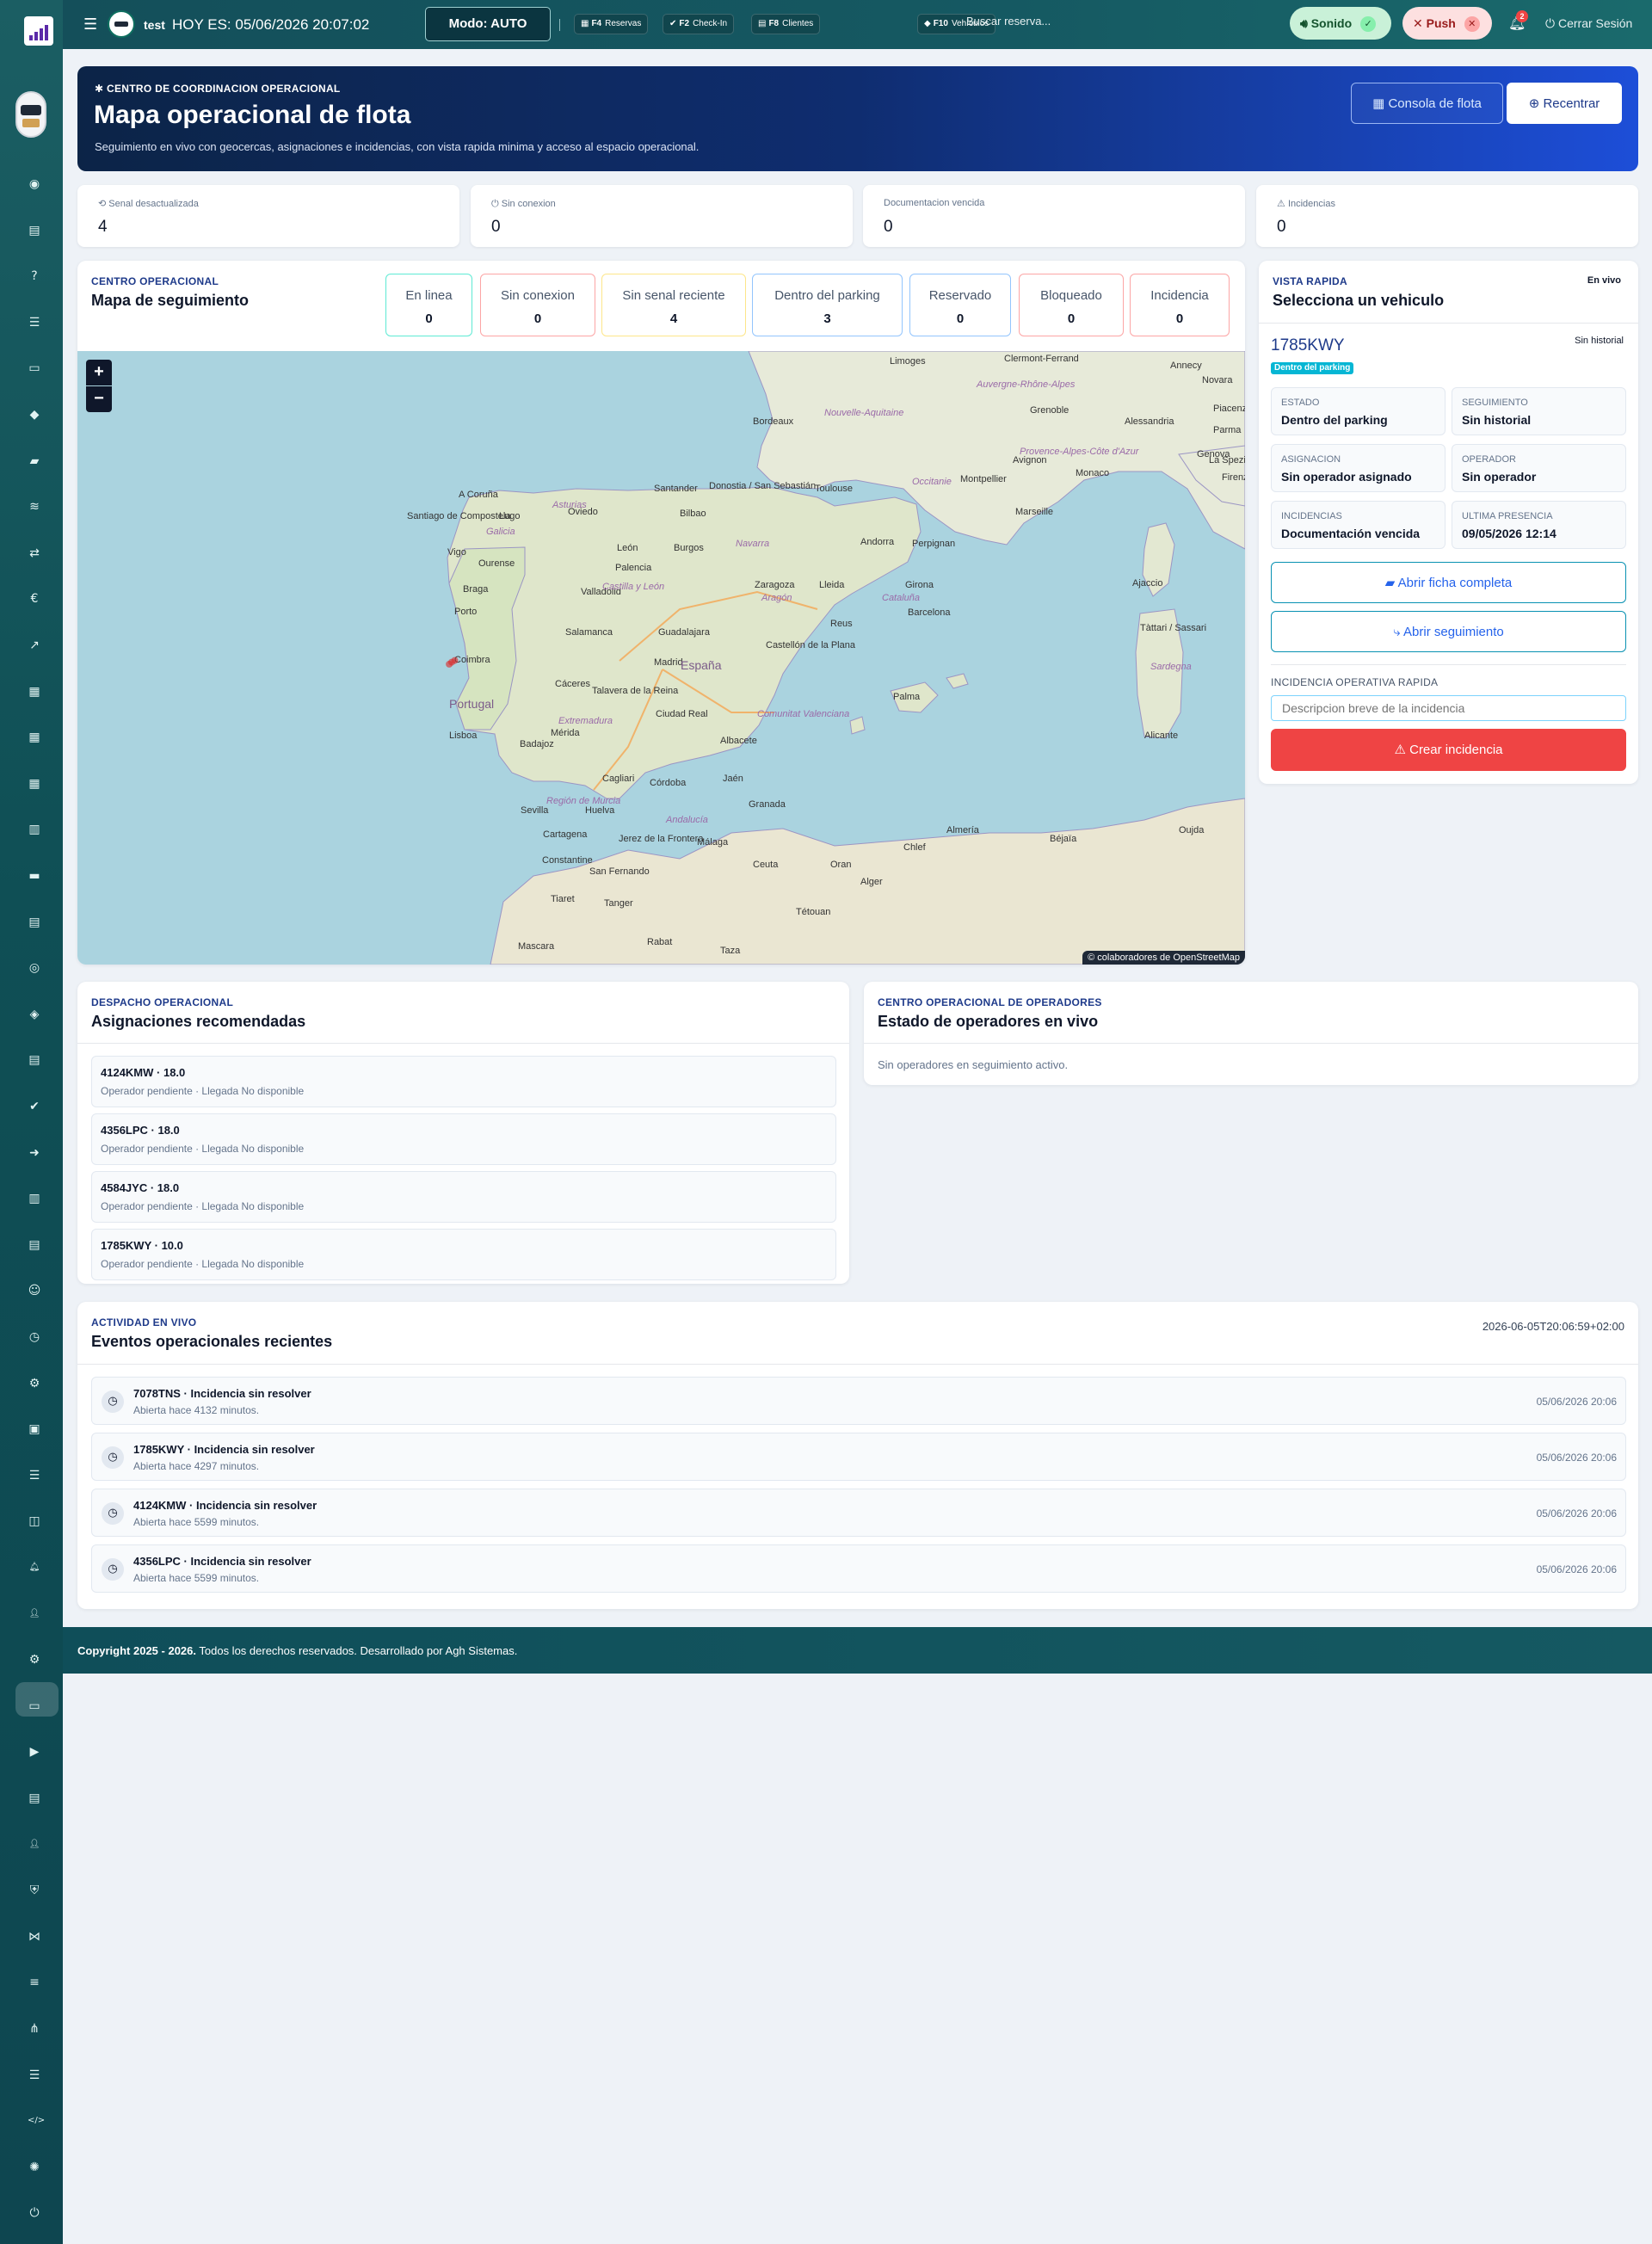  I want to click on avatar, so click(30, 114).